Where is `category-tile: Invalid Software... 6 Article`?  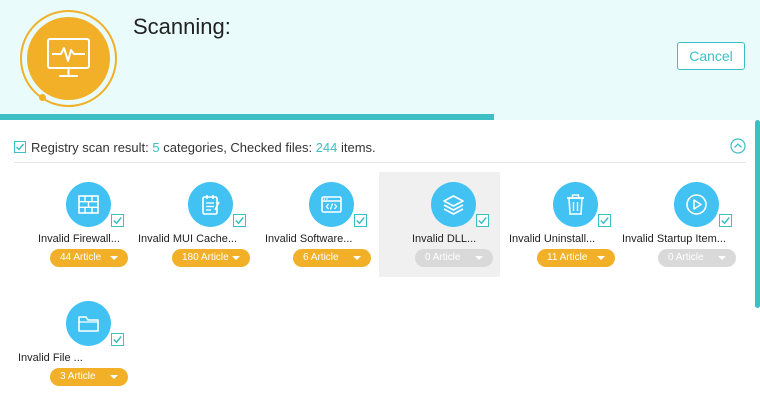
category-tile: Invalid Software... 6 Article is located at coordinates (317, 224).